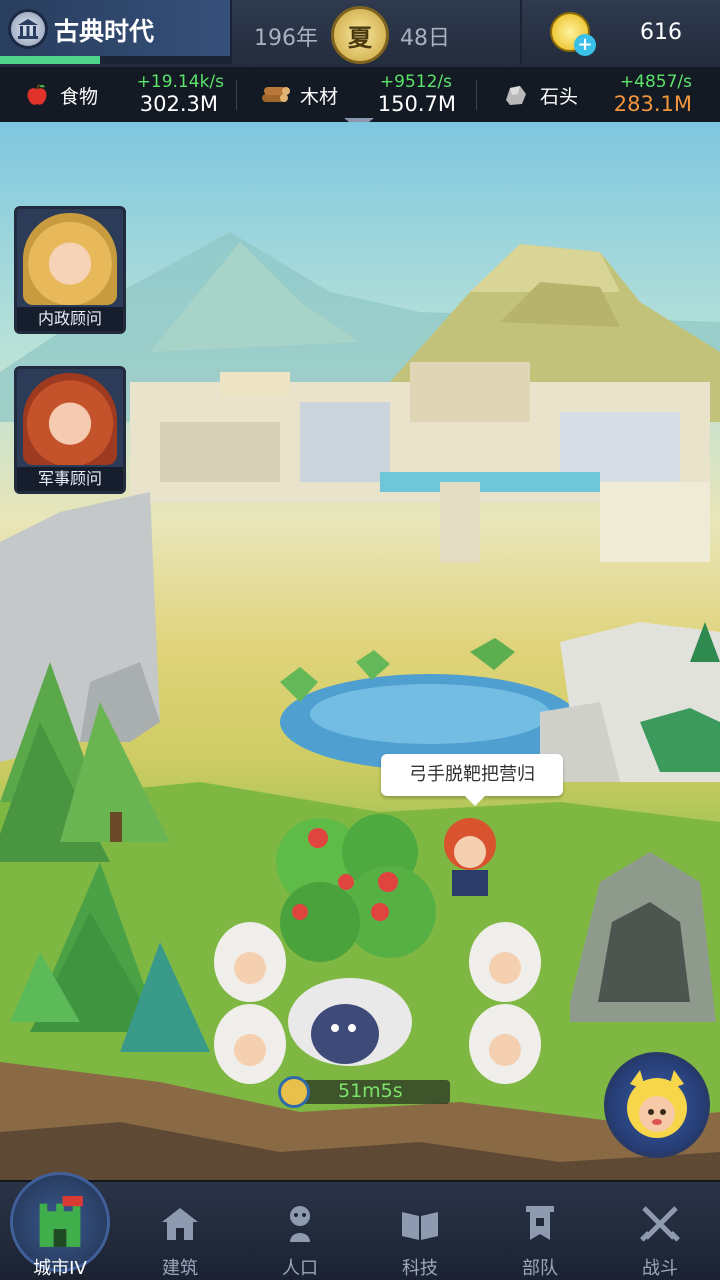 The height and width of the screenshot is (1280, 720). I want to click on timer-text: 51m5s, so click(370, 1091).